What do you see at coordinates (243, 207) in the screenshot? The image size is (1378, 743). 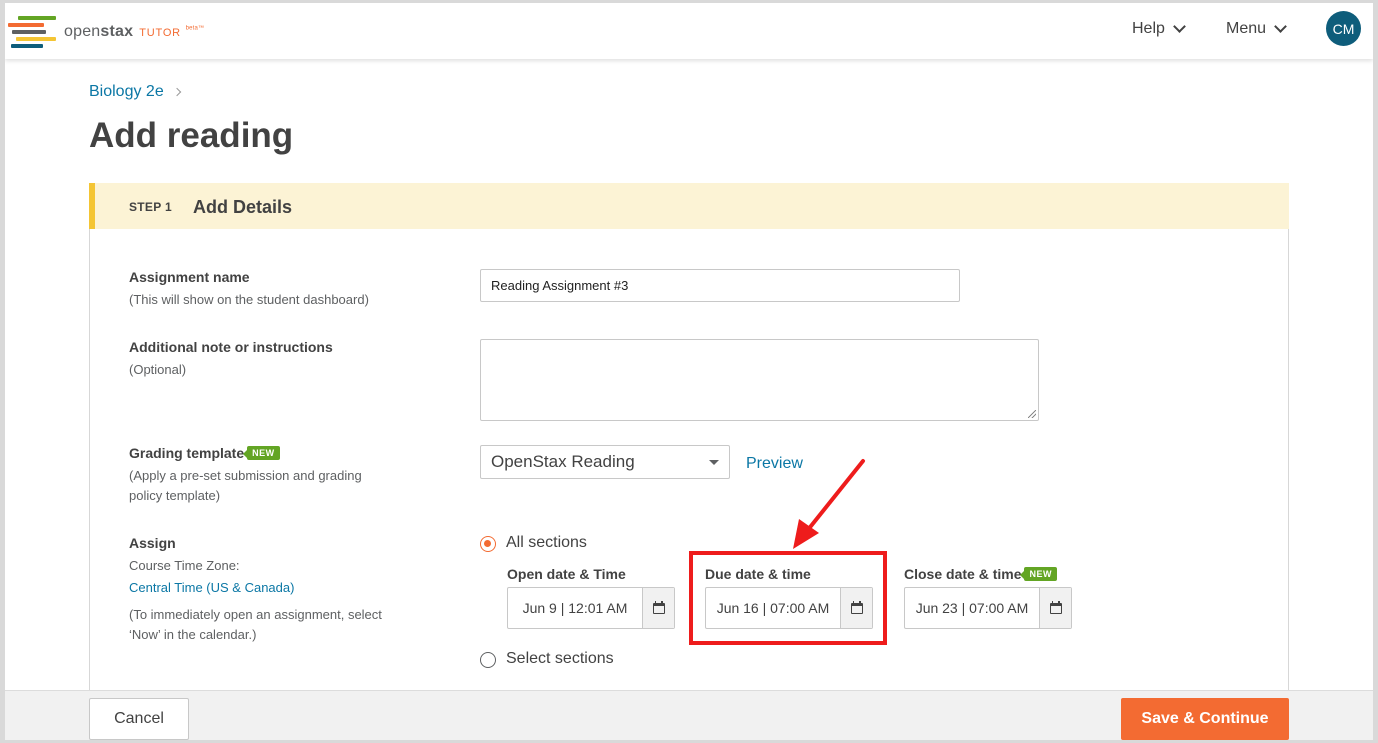 I see `step-title: Add Details` at bounding box center [243, 207].